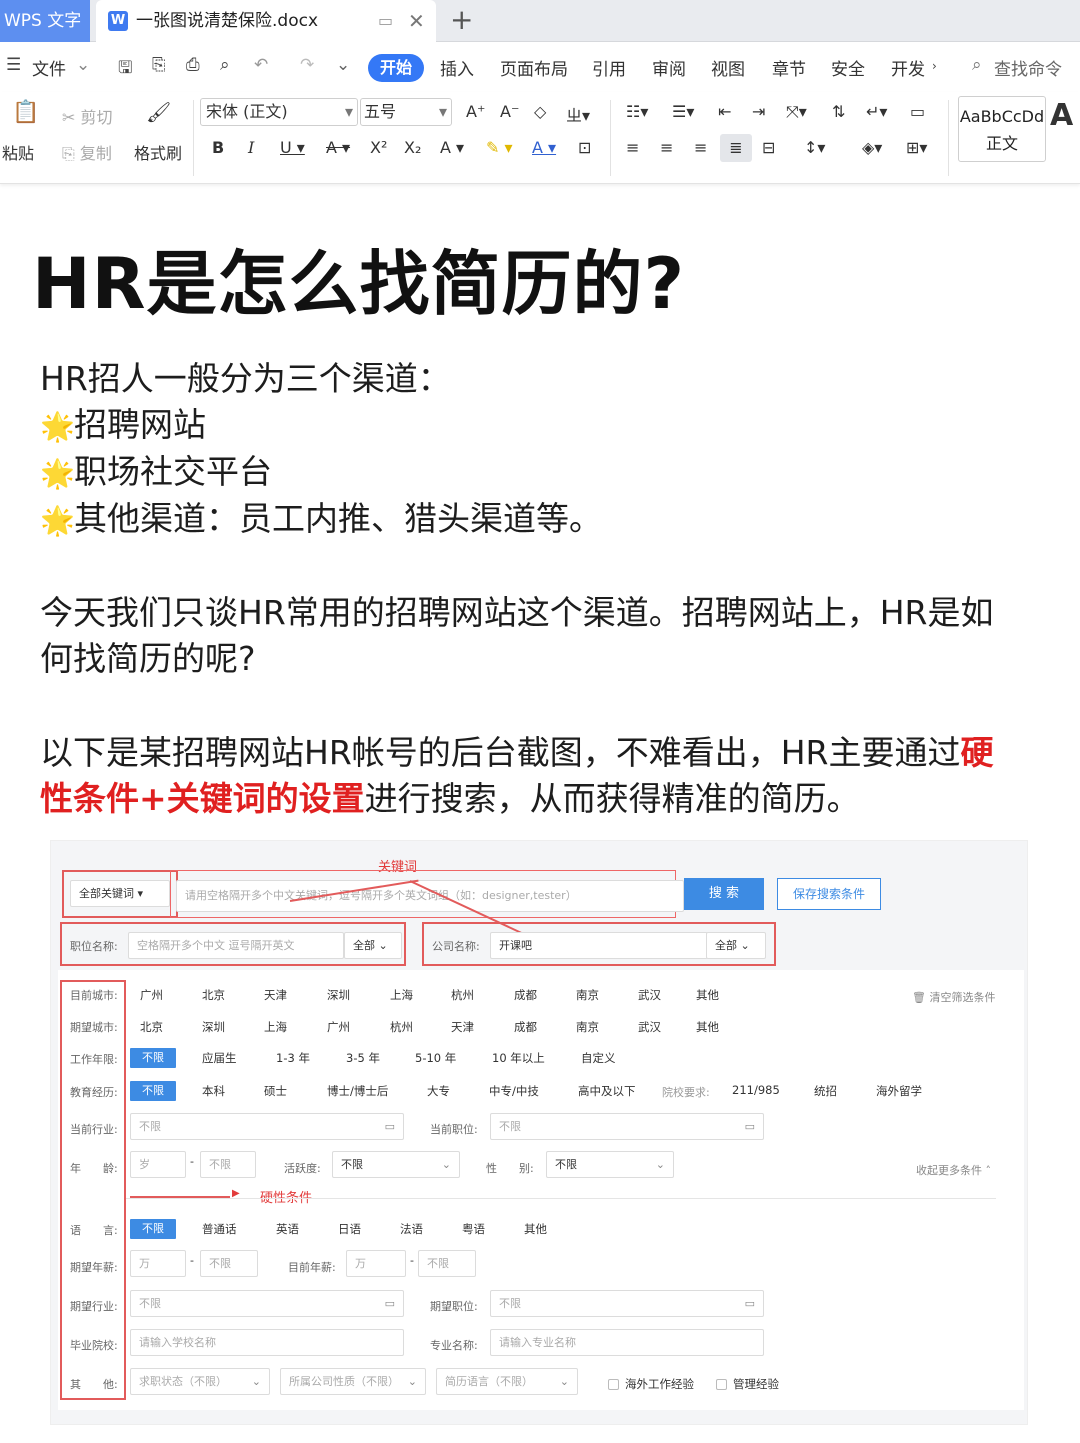 Image resolution: width=1080 pixels, height=1443 pixels. I want to click on chevron-right-icon: ›, so click(934, 66).